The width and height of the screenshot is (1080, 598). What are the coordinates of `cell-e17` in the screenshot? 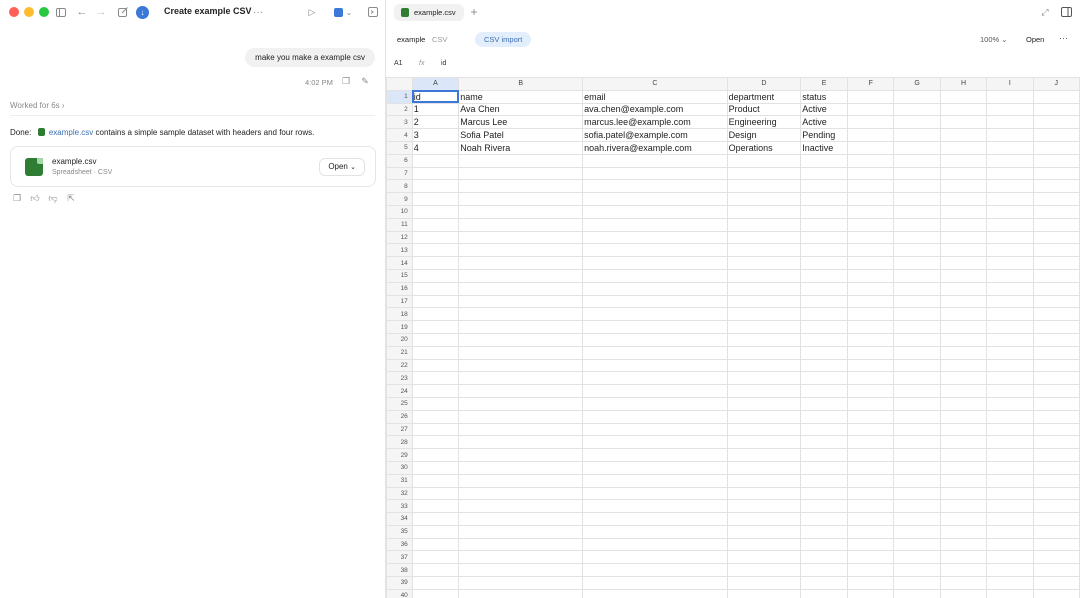 It's located at (824, 301).